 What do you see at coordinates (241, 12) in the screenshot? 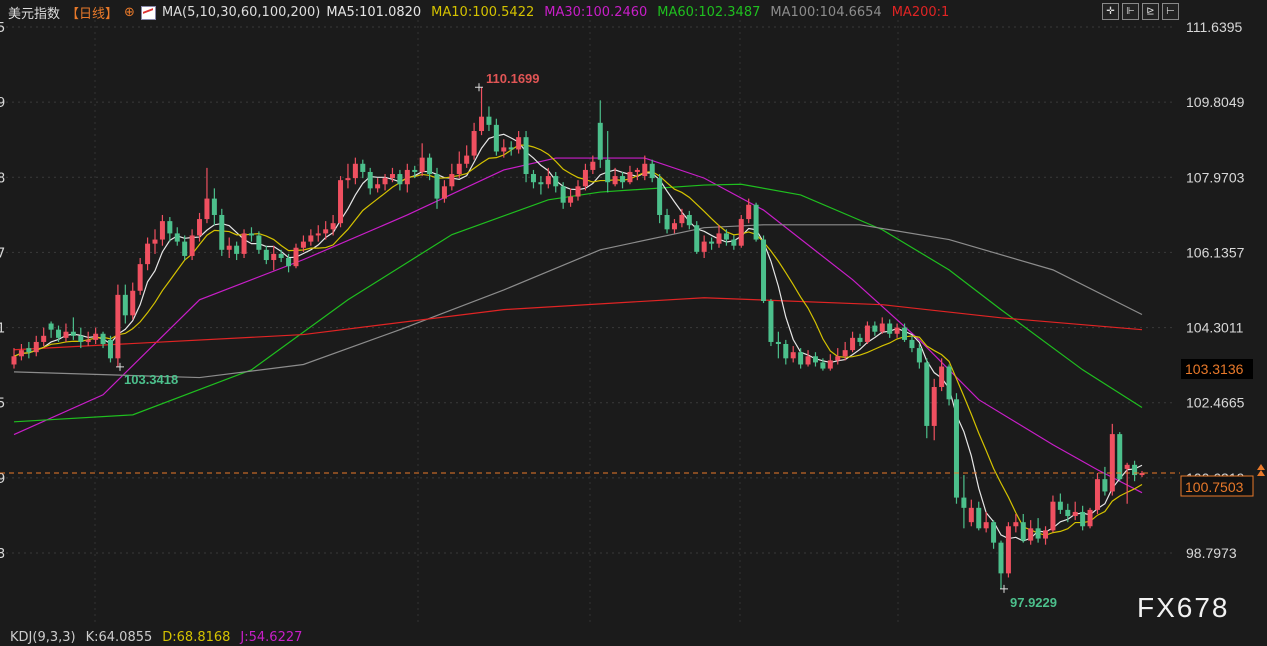
I see `indicator-label: MA(5,10,30,60,100,200)` at bounding box center [241, 12].